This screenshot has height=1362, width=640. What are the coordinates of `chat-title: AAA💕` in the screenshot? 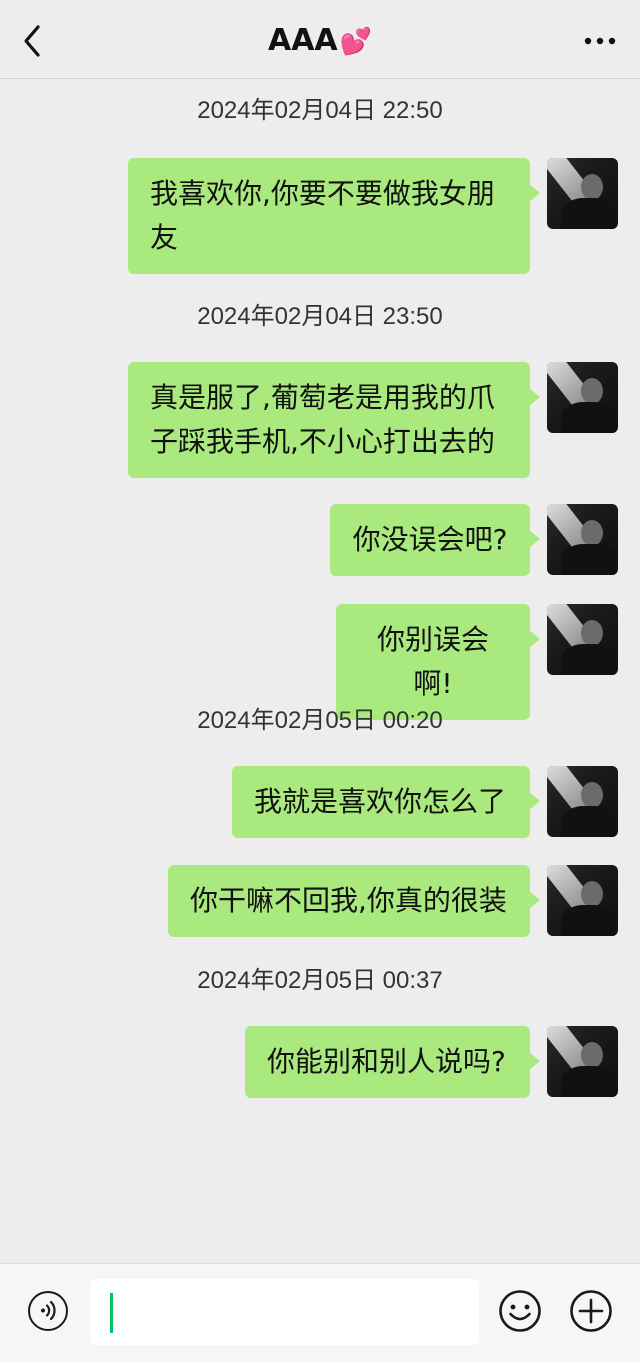 It's located at (320, 41).